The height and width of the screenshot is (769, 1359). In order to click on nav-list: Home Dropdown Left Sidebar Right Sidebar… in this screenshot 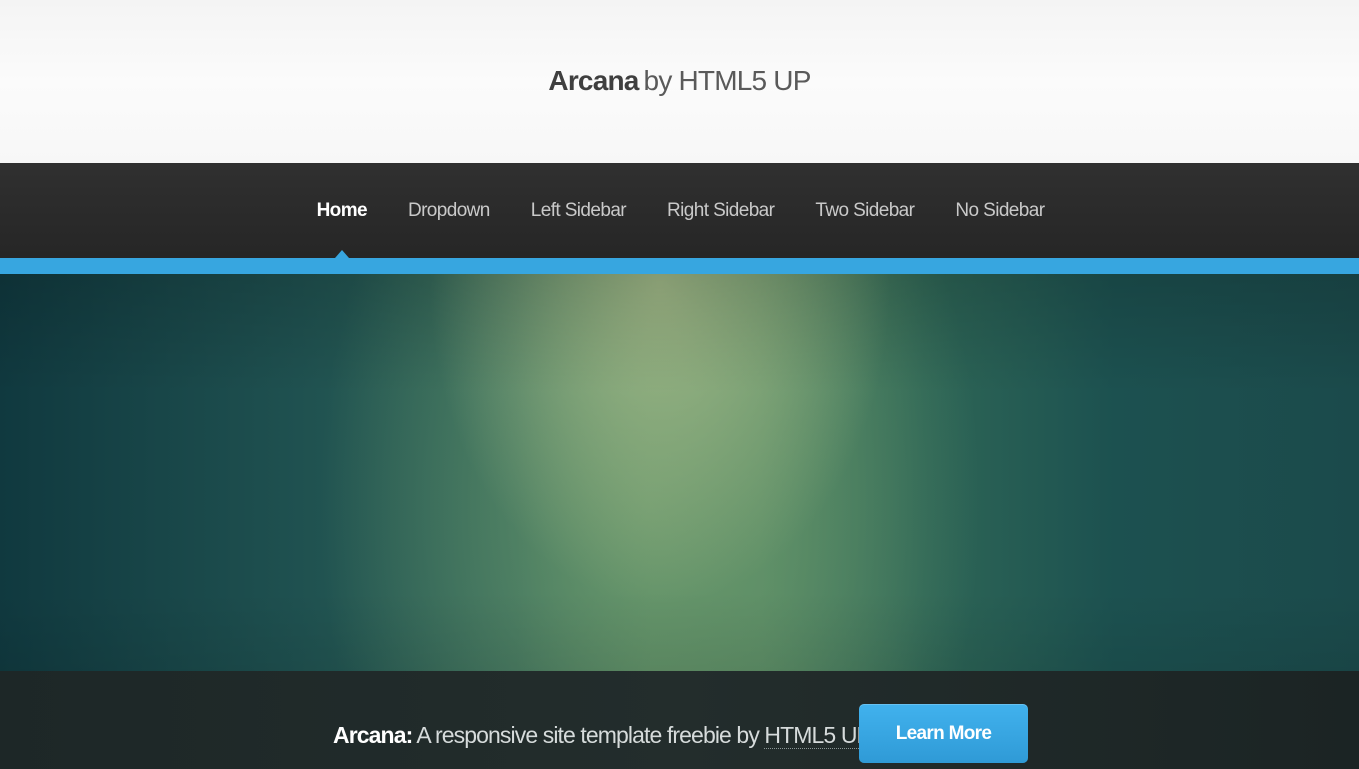, I will do `click(679, 210)`.